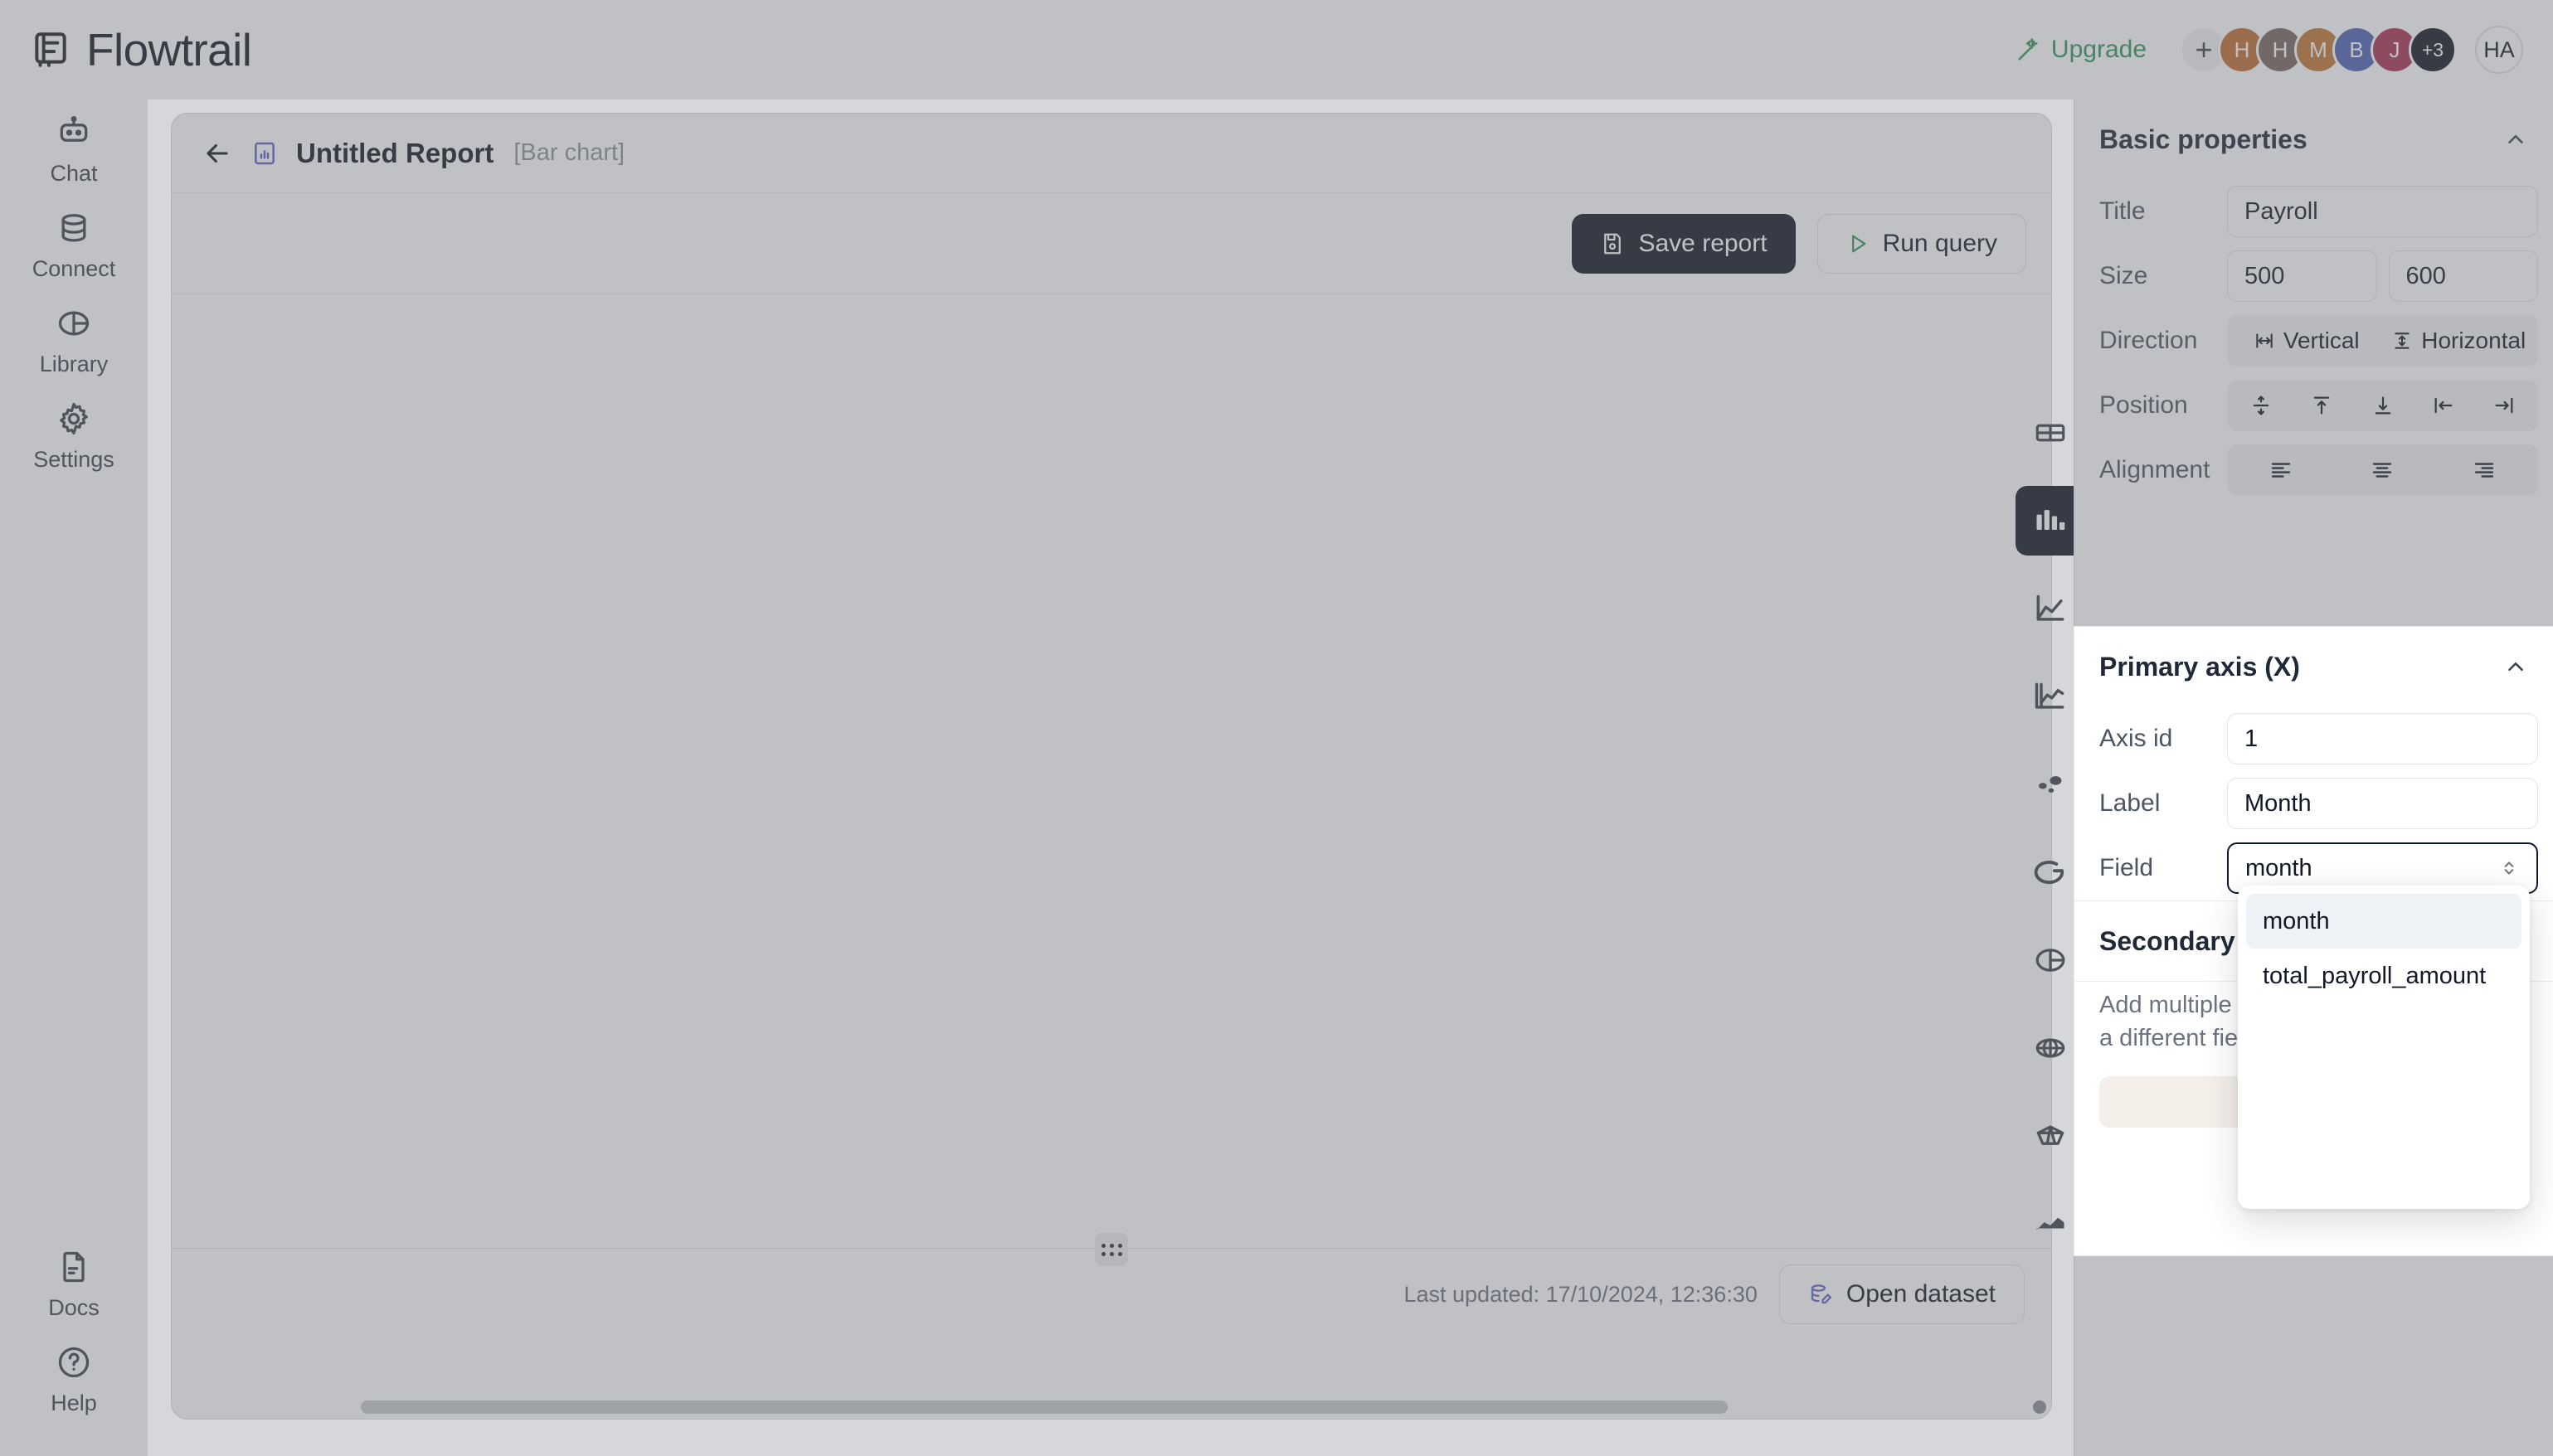  Describe the element at coordinates (2505, 405) in the screenshot. I see `align-right-icon` at that location.